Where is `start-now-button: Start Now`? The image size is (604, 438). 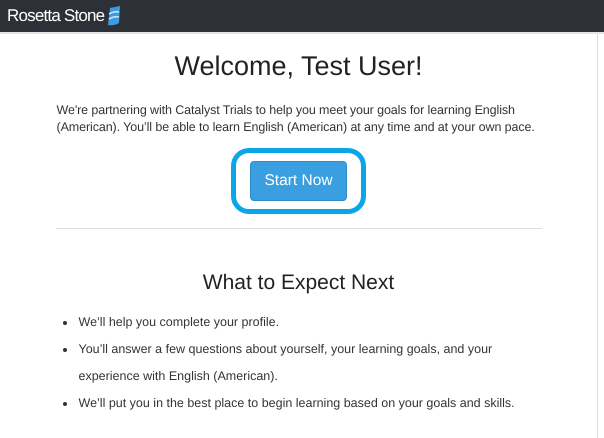 start-now-button: Start Now is located at coordinates (298, 181).